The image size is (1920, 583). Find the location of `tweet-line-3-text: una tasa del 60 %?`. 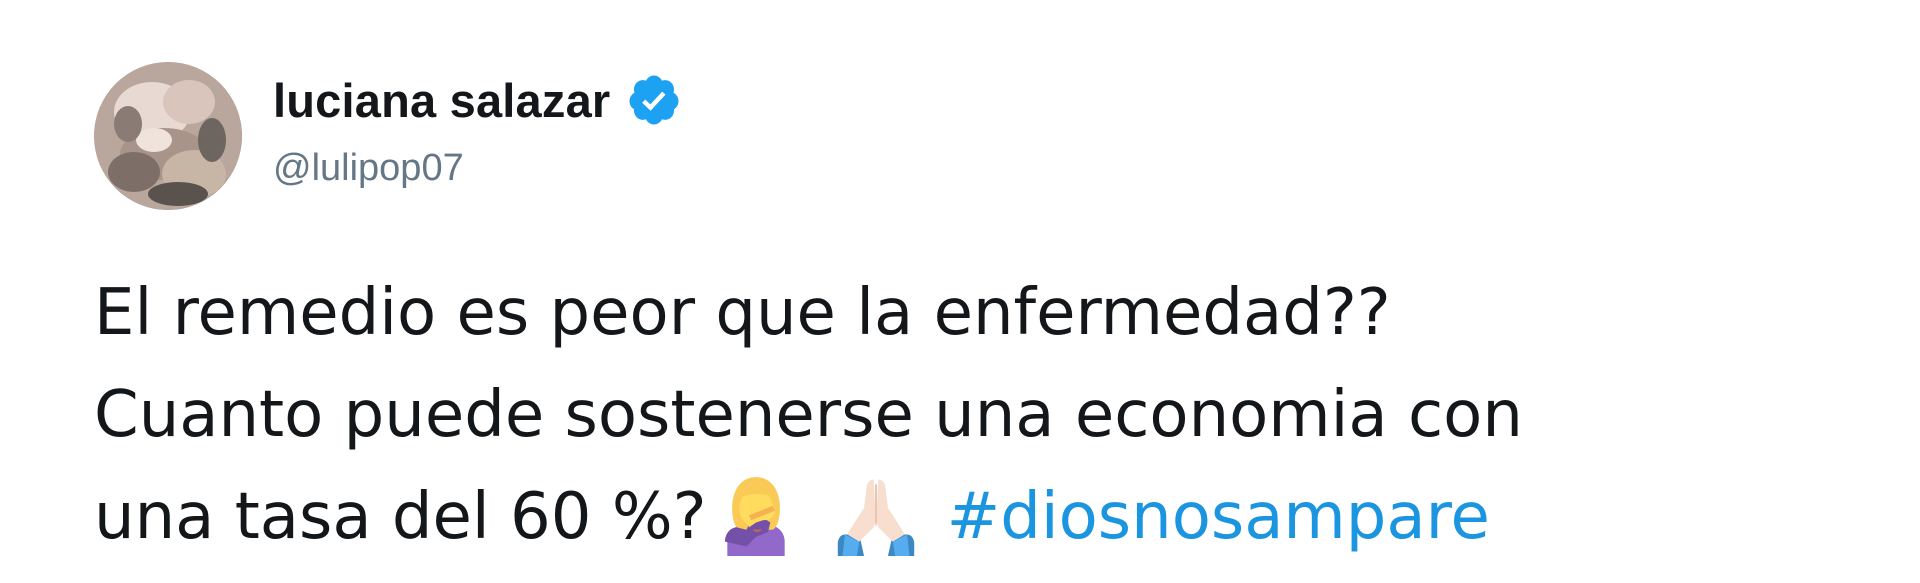

tweet-line-3-text: una tasa del 60 %? is located at coordinates (400, 517).